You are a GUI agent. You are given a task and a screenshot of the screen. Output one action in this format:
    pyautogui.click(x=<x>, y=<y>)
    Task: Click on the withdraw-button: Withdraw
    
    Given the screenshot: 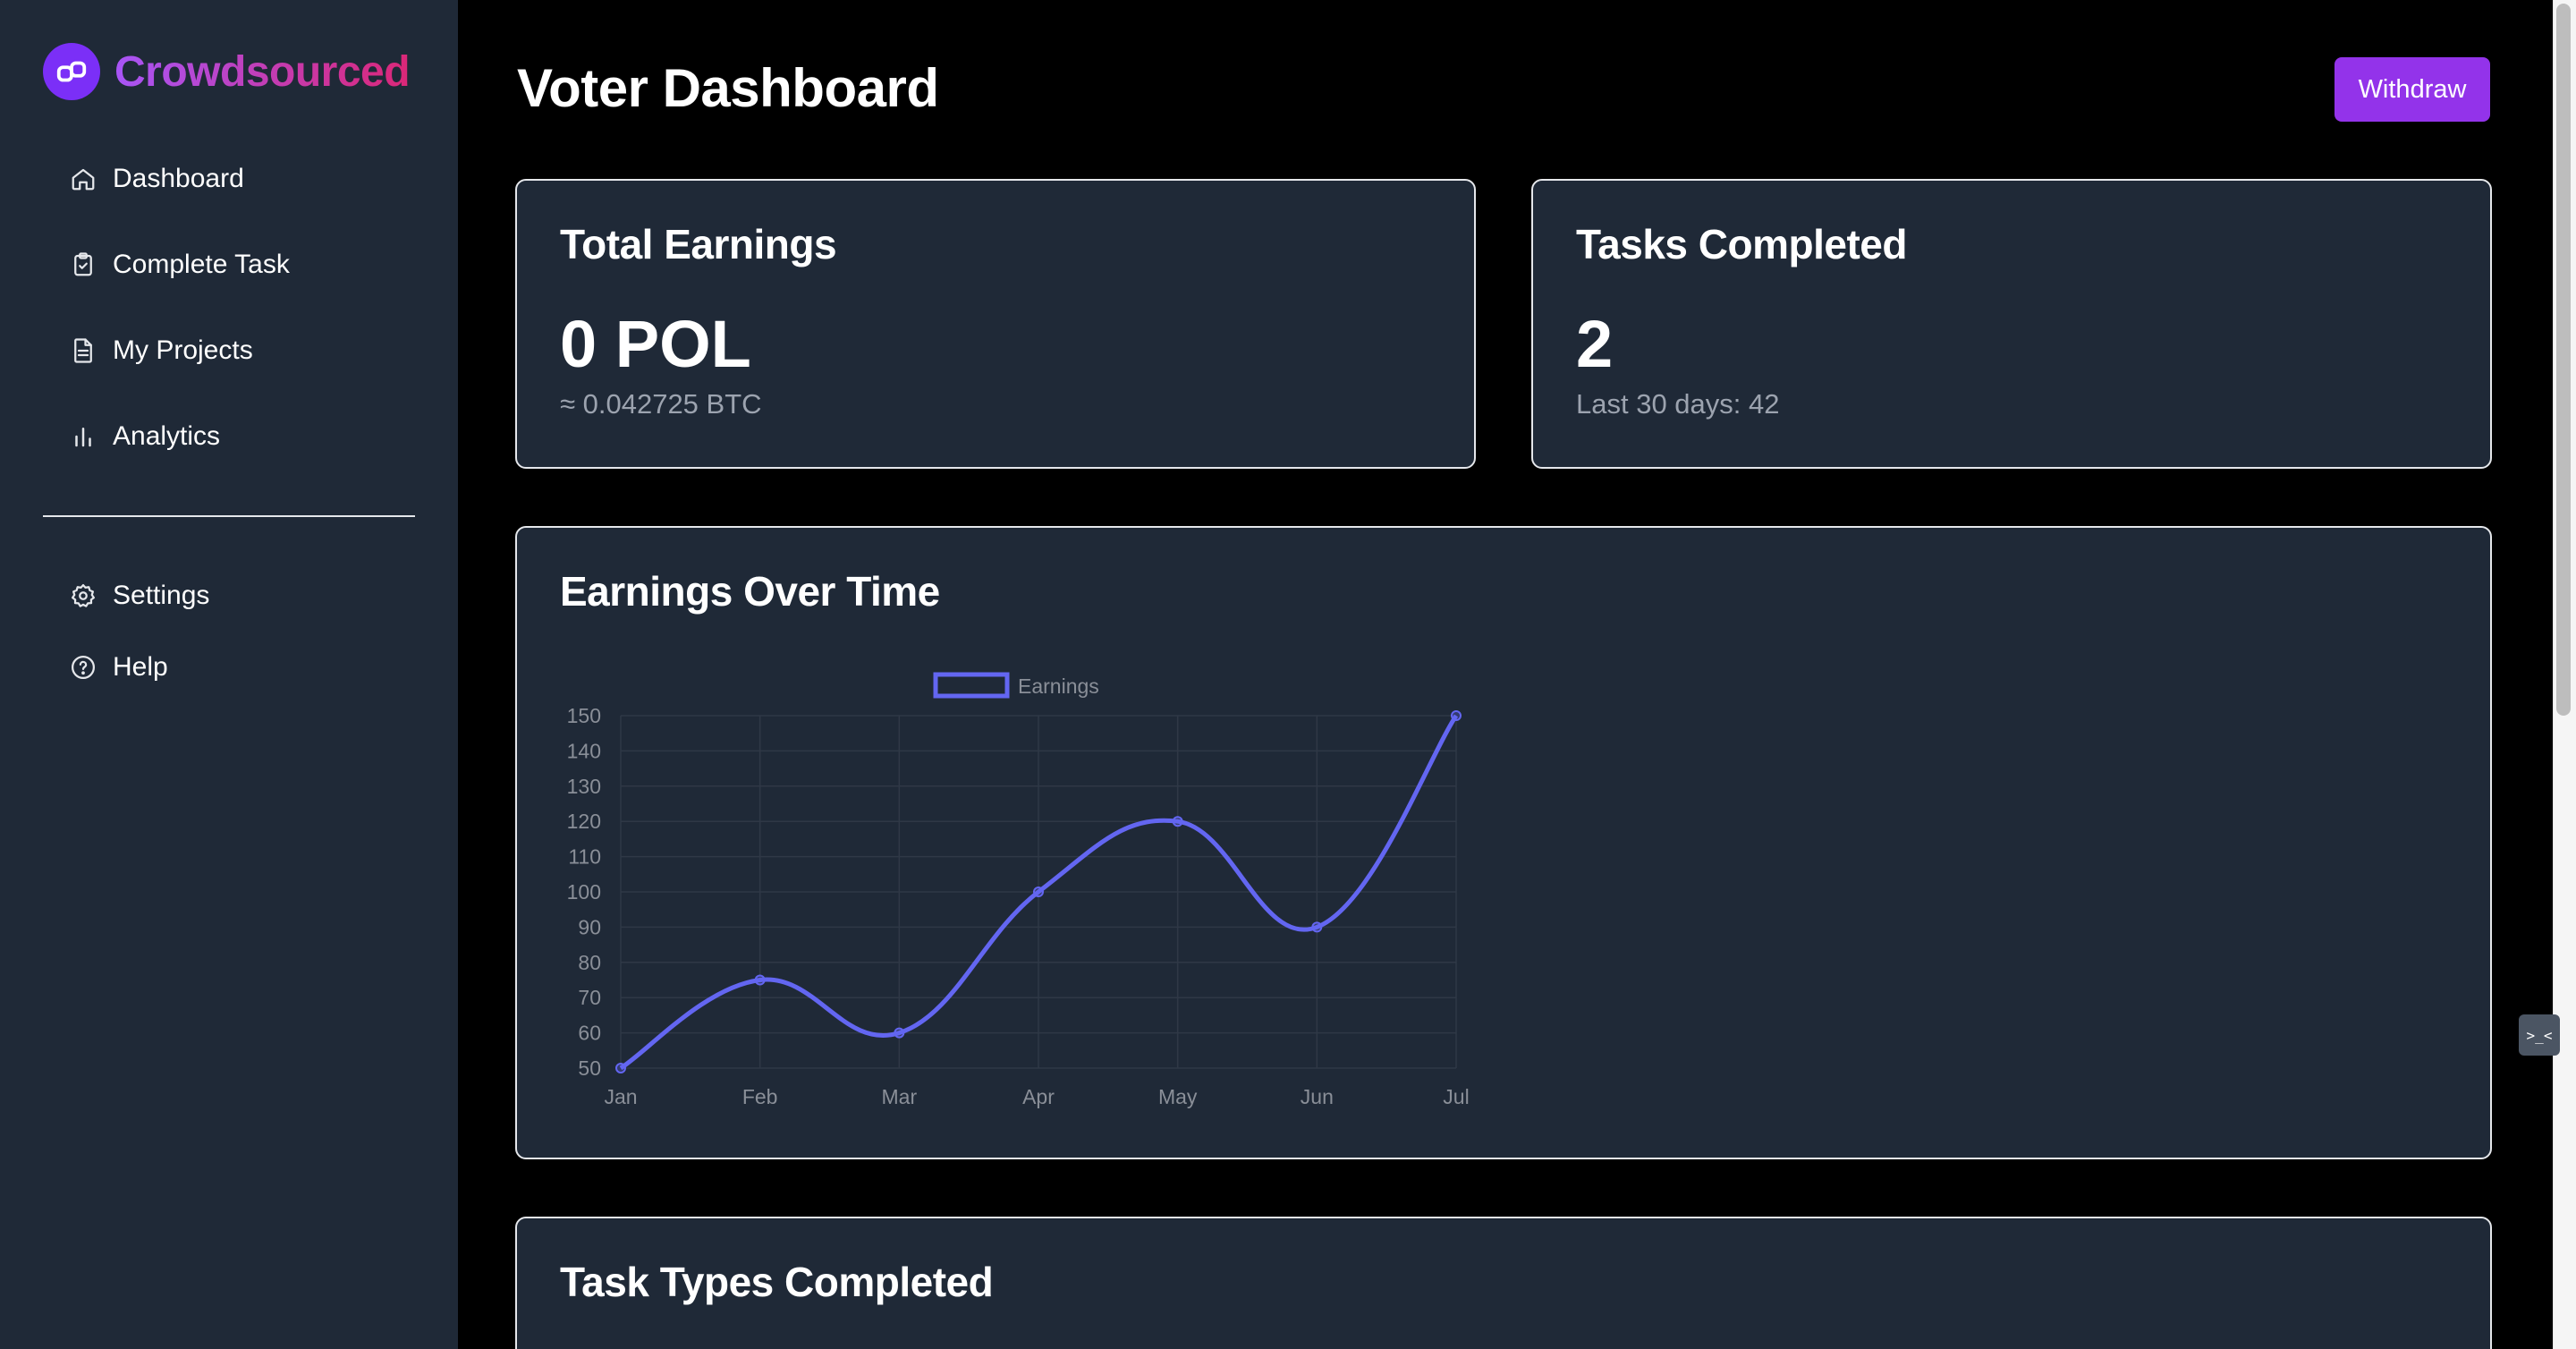 What is the action you would take?
    pyautogui.click(x=2412, y=89)
    